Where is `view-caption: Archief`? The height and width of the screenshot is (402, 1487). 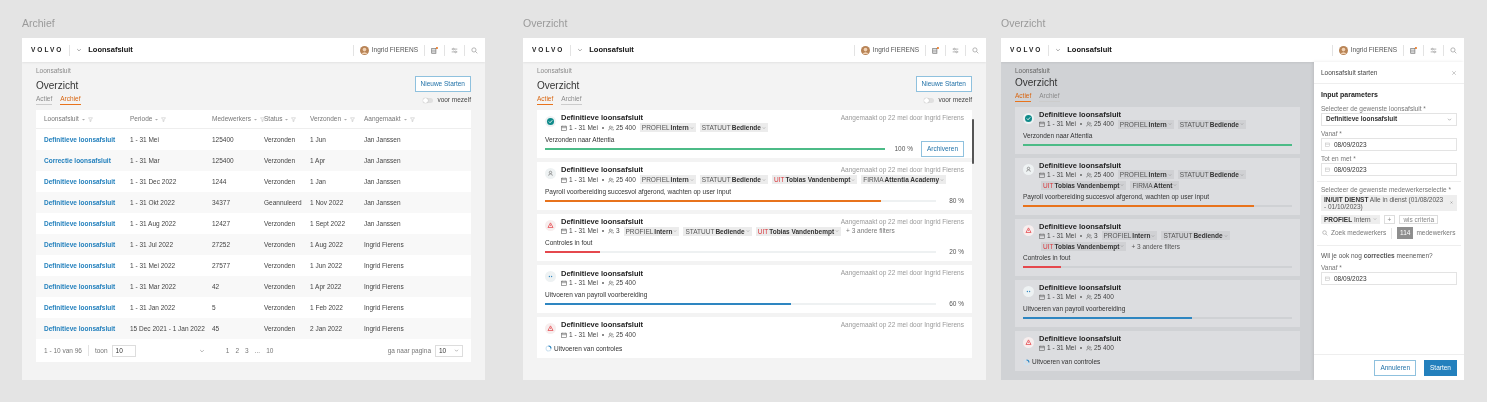 view-caption: Archief is located at coordinates (38, 23).